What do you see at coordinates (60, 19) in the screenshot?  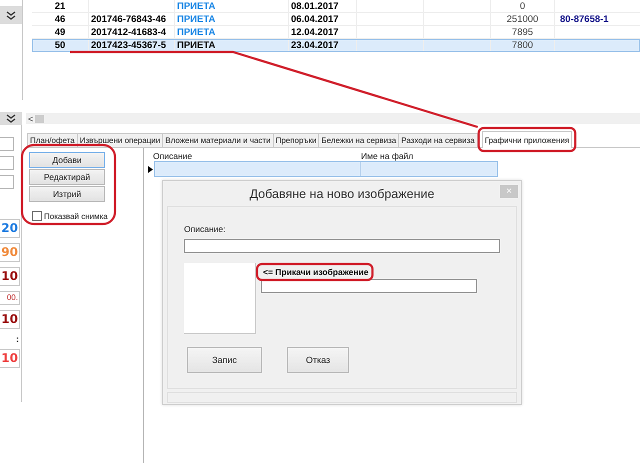 I see `table-cell: 46` at bounding box center [60, 19].